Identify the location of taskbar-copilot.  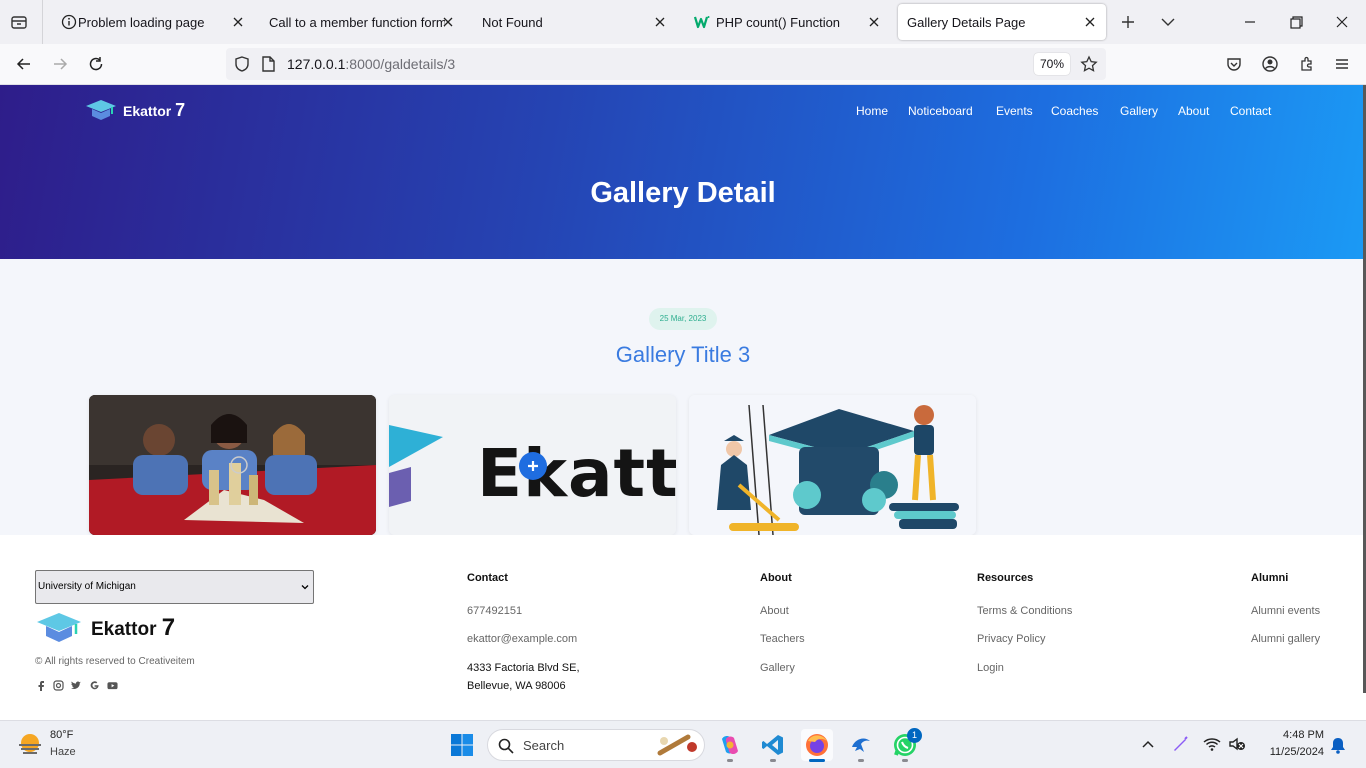
(730, 745).